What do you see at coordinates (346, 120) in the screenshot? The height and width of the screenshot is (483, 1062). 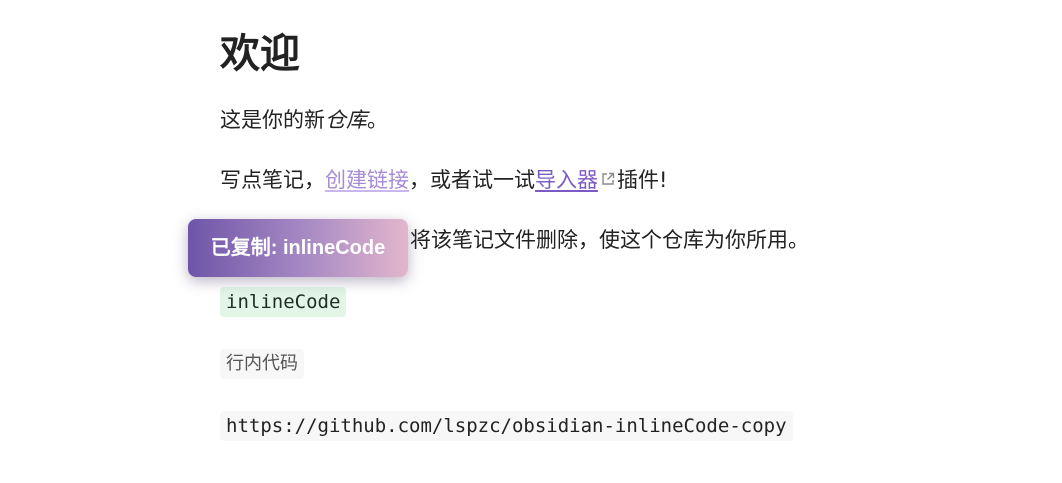 I see `italic-text: 仓库` at bounding box center [346, 120].